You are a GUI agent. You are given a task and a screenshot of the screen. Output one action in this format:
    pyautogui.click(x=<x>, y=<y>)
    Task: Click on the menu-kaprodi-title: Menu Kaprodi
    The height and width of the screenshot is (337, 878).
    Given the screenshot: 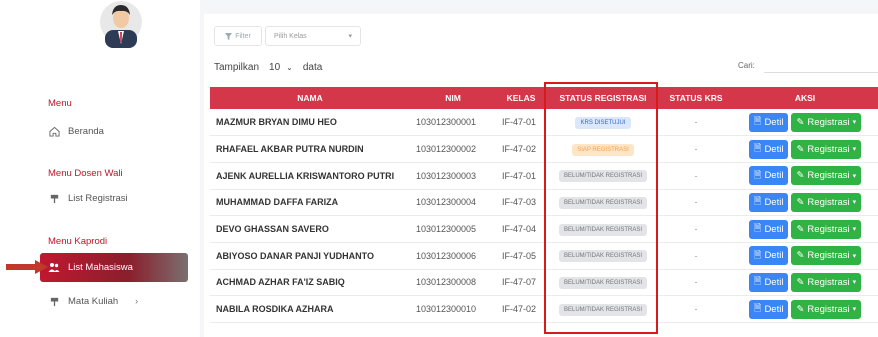 What is the action you would take?
    pyautogui.click(x=78, y=241)
    